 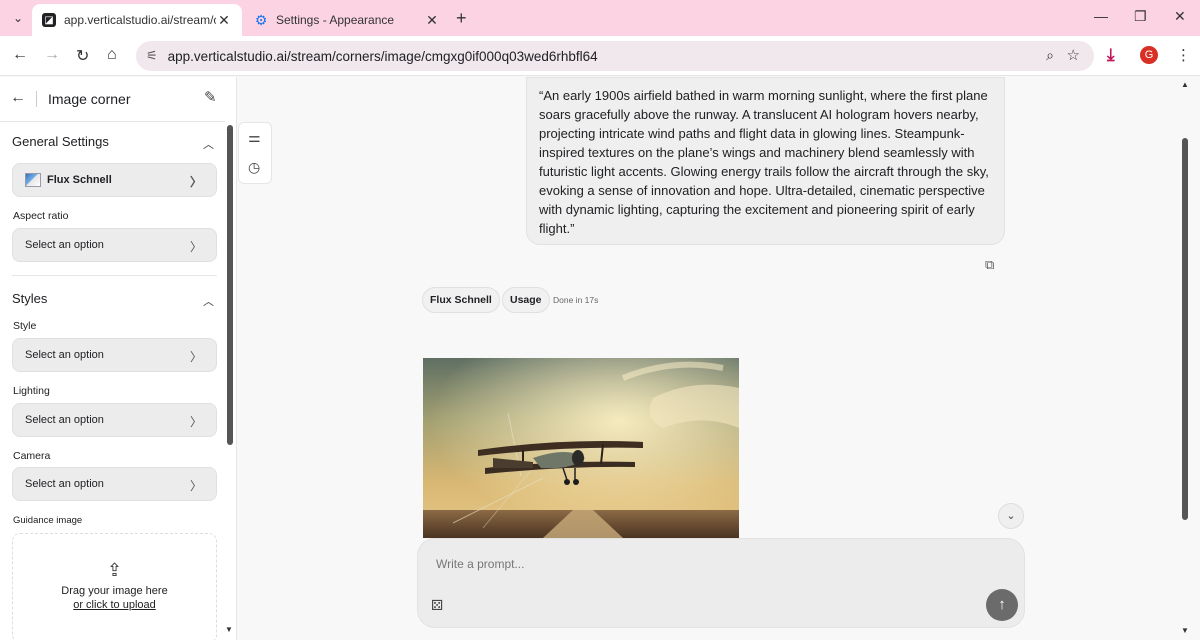 What do you see at coordinates (1011, 516) in the screenshot?
I see `scroll-to-bottom-button: ⌄` at bounding box center [1011, 516].